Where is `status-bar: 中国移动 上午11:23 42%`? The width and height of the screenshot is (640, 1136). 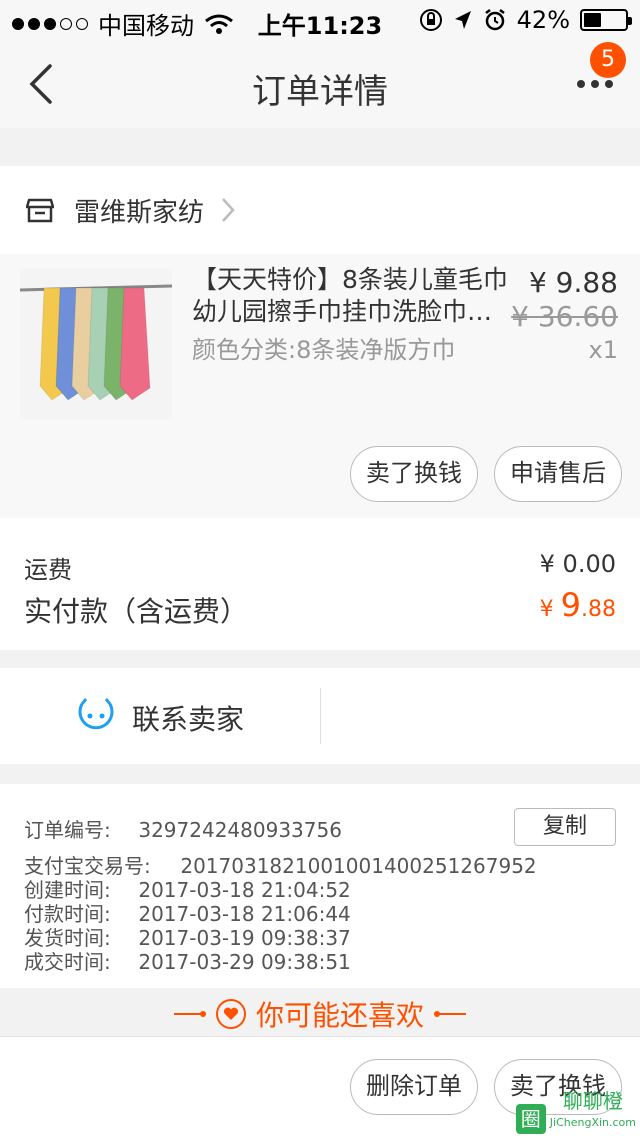 status-bar: 中国移动 上午11:23 42% is located at coordinates (320, 20).